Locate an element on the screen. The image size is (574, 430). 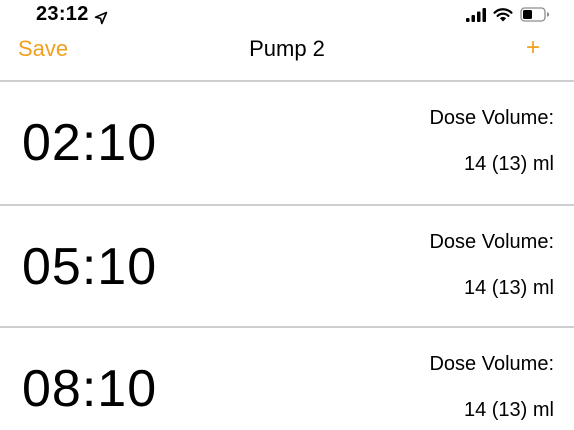
page-title: Pump 2 is located at coordinates (287, 48).